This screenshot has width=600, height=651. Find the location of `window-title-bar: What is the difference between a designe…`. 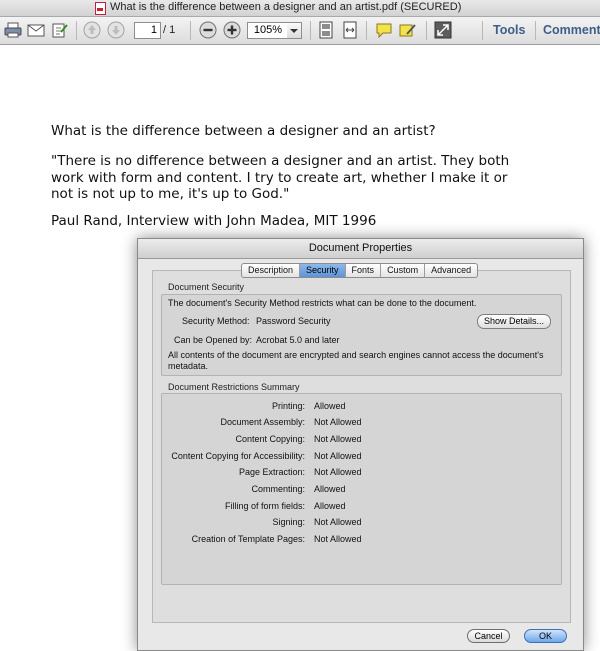

window-title-bar: What is the difference between a designe… is located at coordinates (300, 8).